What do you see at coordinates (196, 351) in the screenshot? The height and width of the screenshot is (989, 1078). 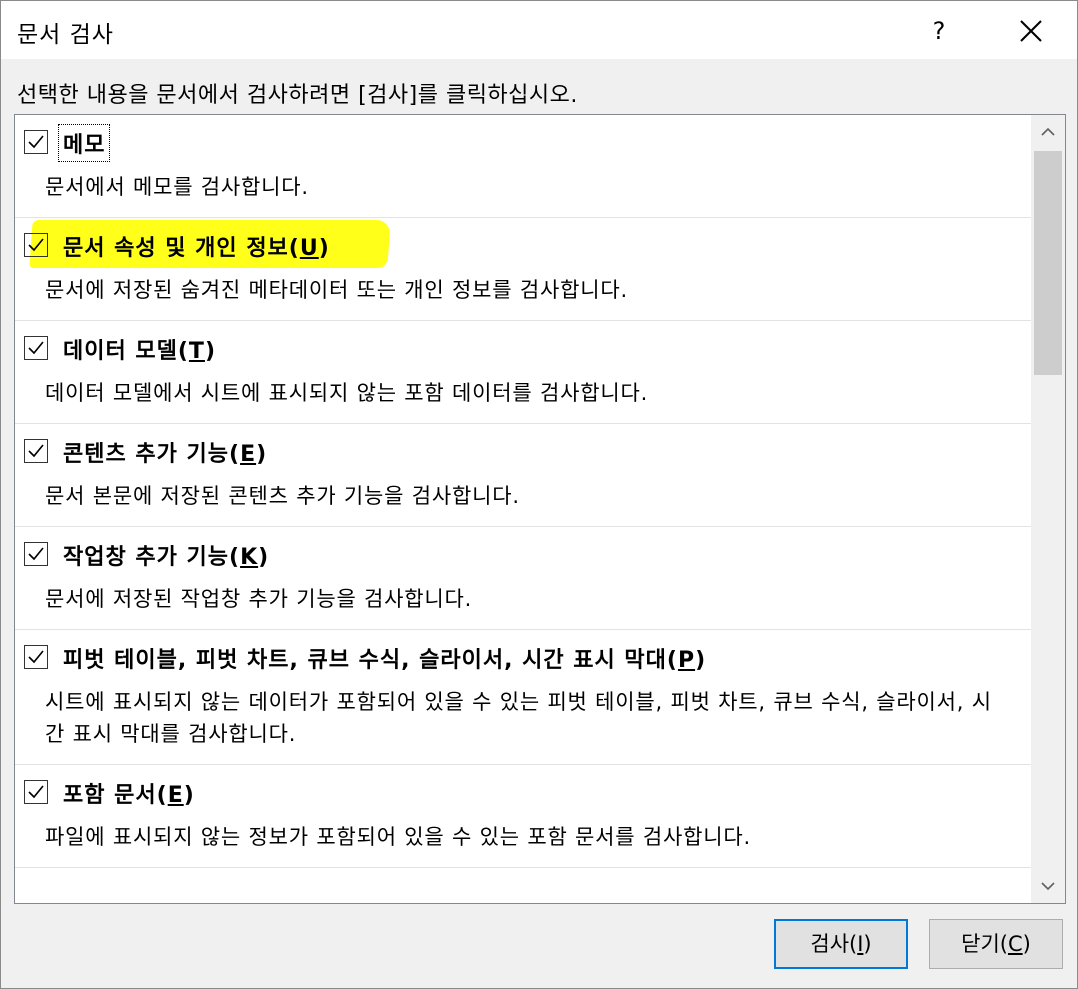 I see `item-title-accel: T` at bounding box center [196, 351].